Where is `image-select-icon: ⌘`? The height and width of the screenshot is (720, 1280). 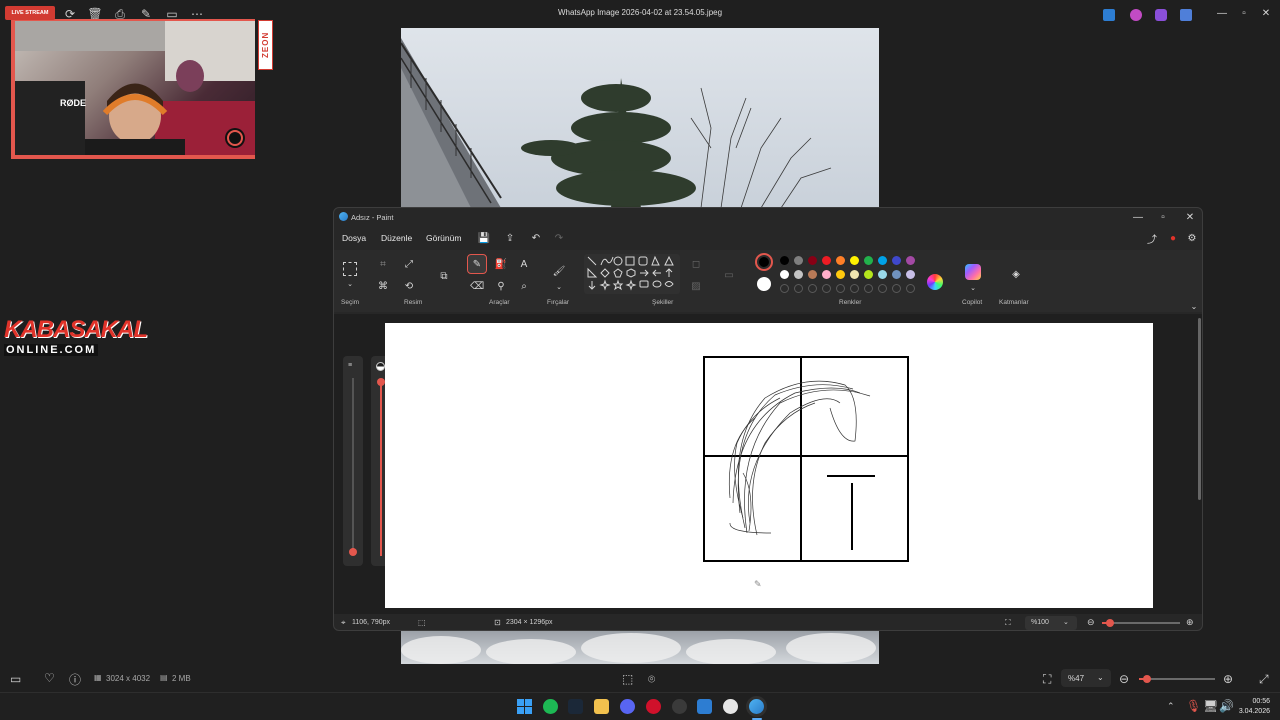
image-select-icon: ⌘ is located at coordinates (383, 286).